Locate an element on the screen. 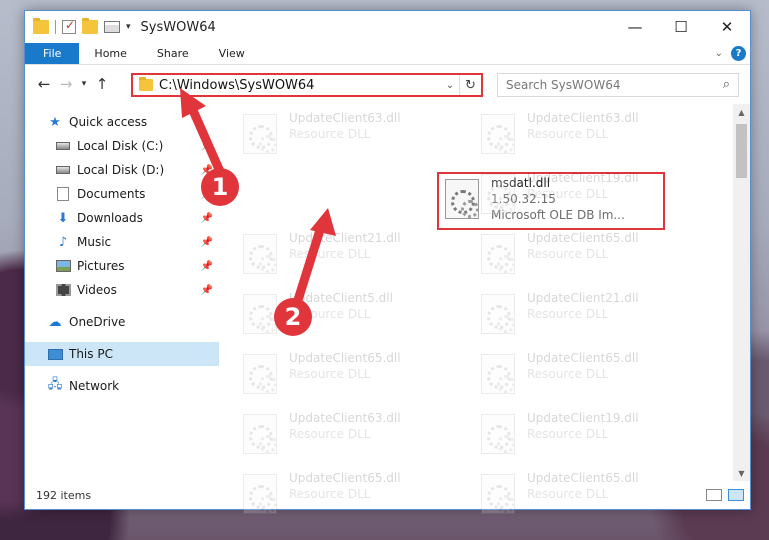 The image size is (769, 540). sidebar-item-label: OneDrive is located at coordinates (97, 322).